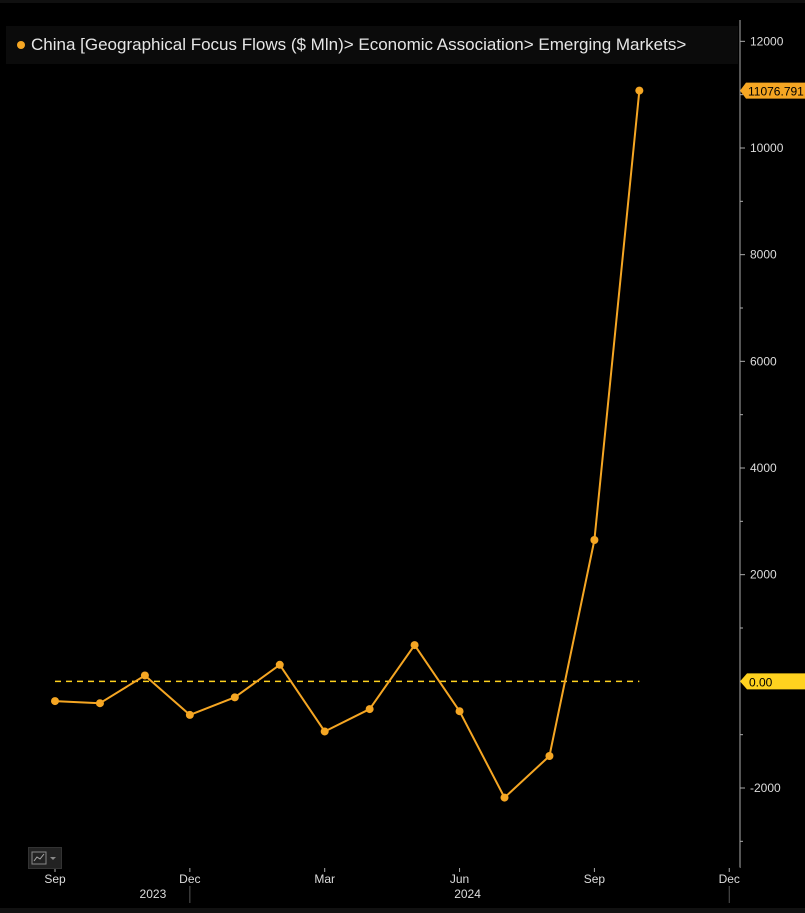 This screenshot has width=805, height=913. Describe the element at coordinates (763, 255) in the screenshot. I see `y-tick-label: 8000` at that location.